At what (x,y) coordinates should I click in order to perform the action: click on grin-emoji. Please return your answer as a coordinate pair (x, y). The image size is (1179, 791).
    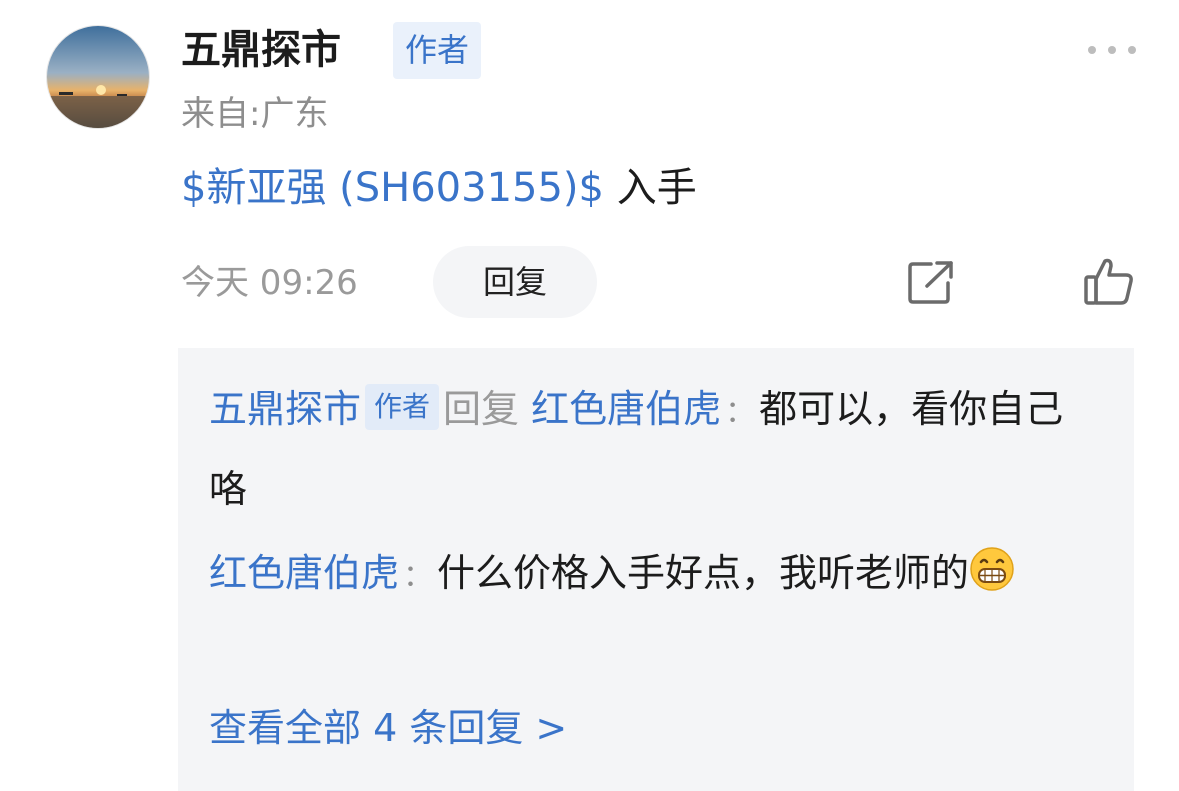
    Looking at the image, I should click on (992, 566).